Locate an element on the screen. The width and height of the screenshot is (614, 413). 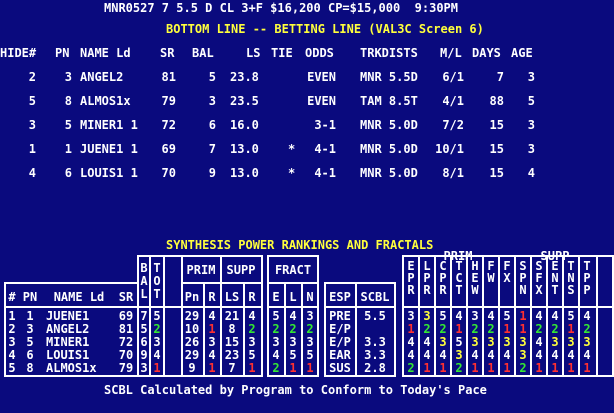
row-factor-sfx: 1 is located at coordinates (539, 368).